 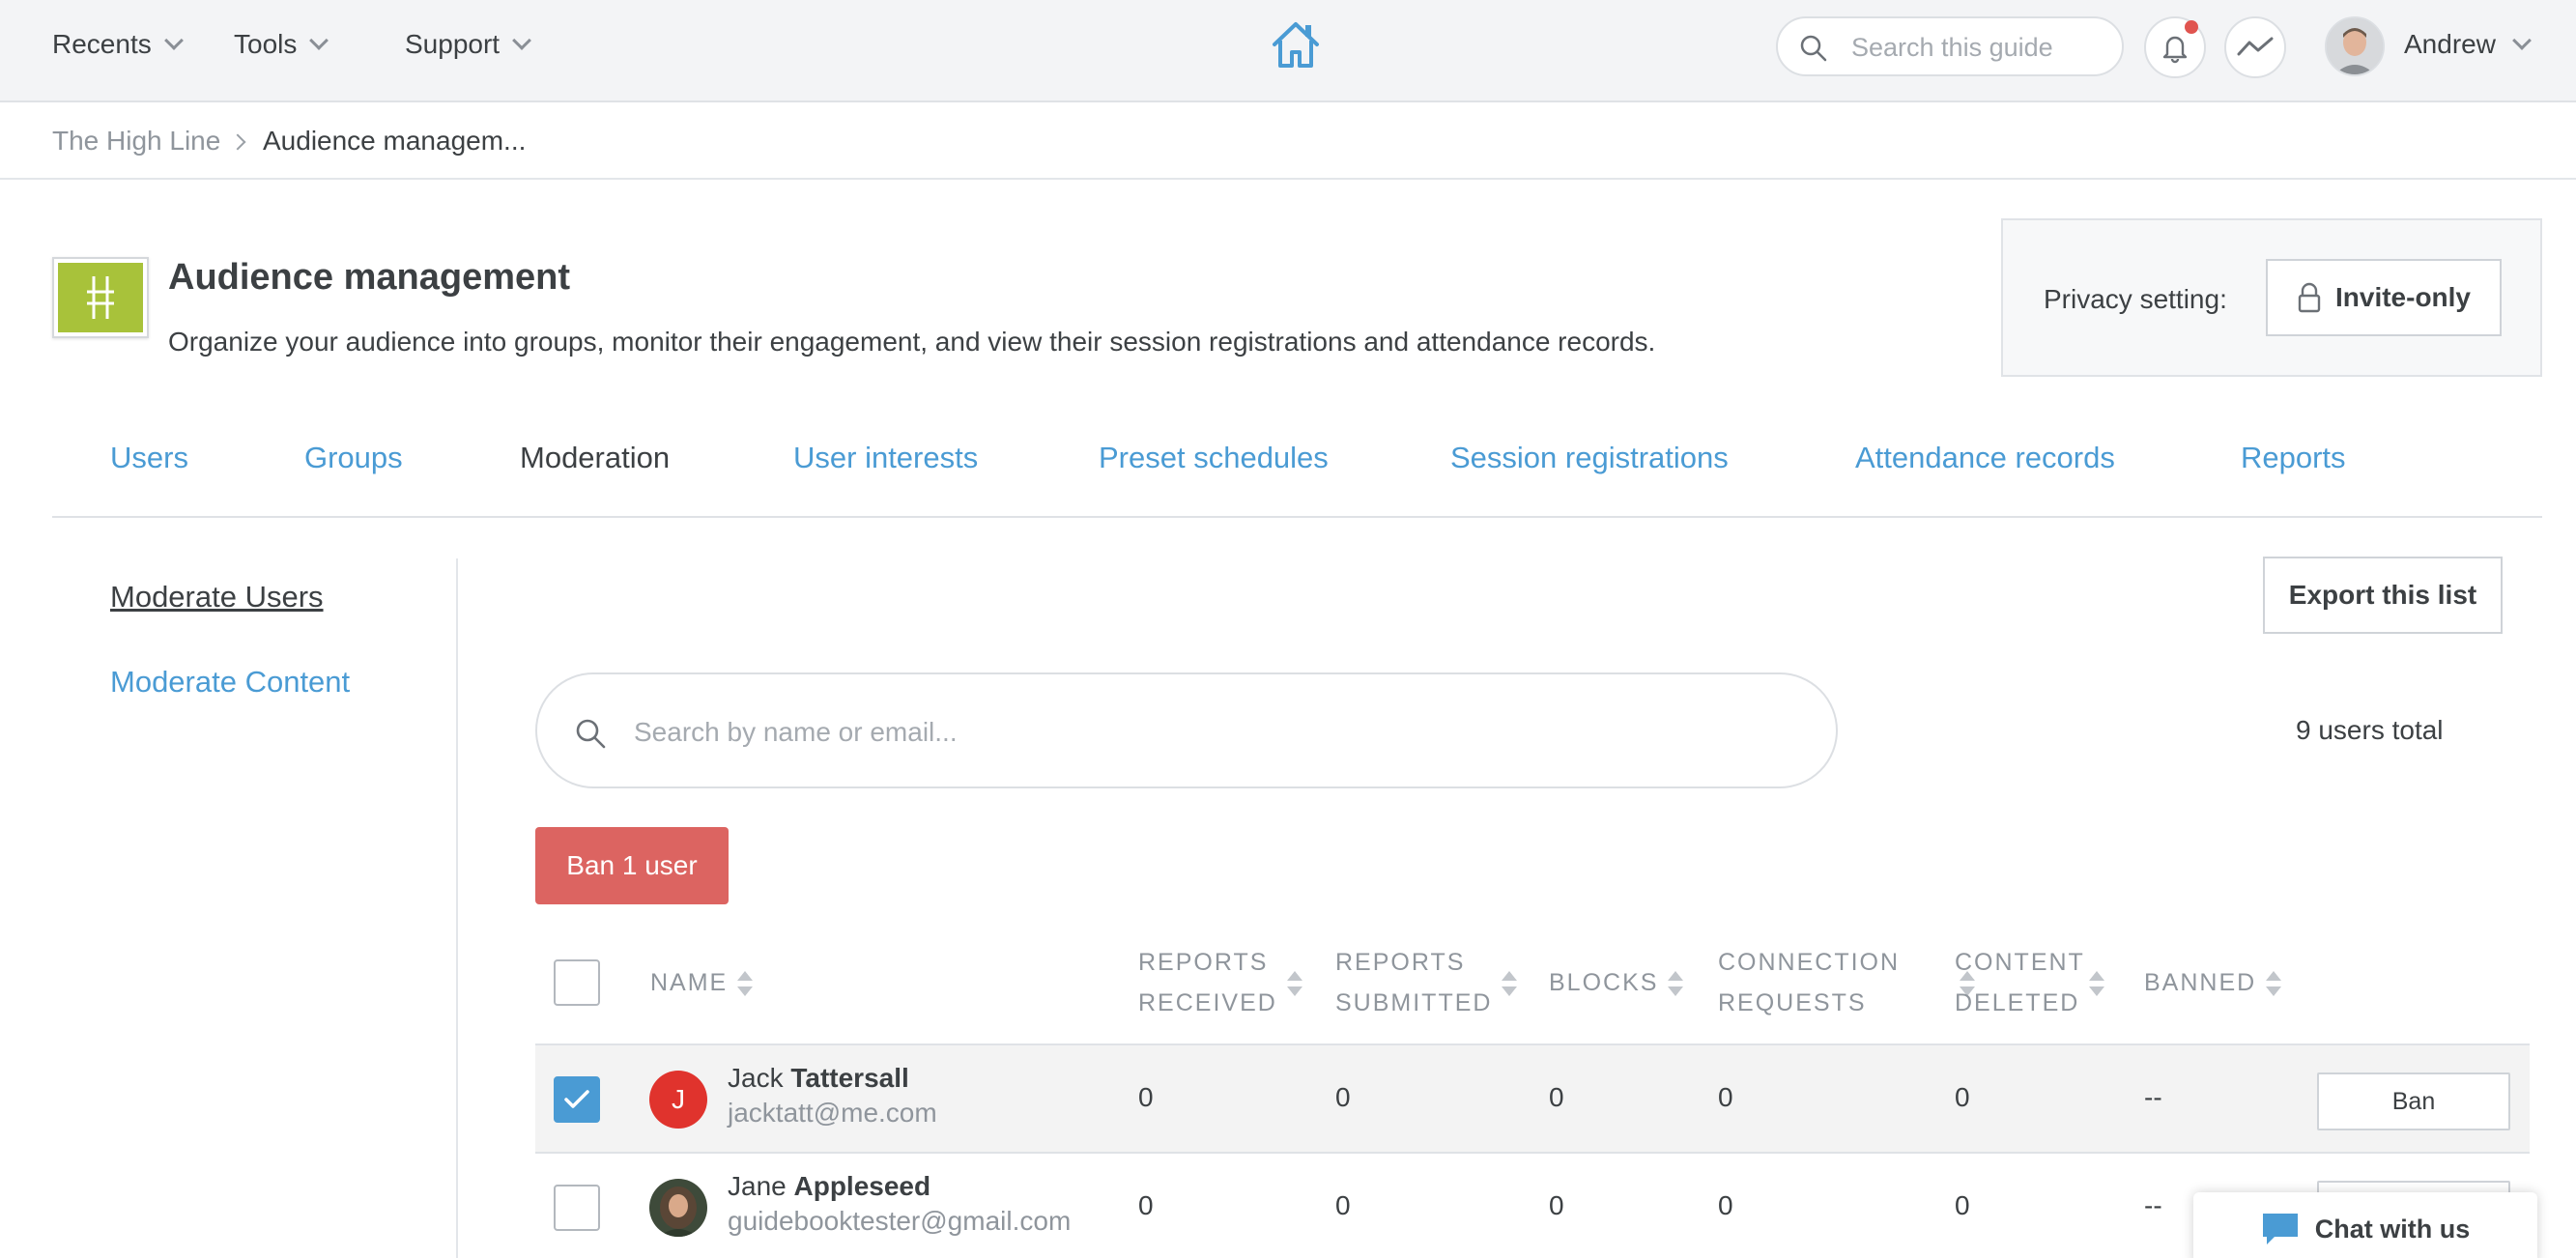 What do you see at coordinates (354, 458) in the screenshot?
I see `tab-groups: Groups` at bounding box center [354, 458].